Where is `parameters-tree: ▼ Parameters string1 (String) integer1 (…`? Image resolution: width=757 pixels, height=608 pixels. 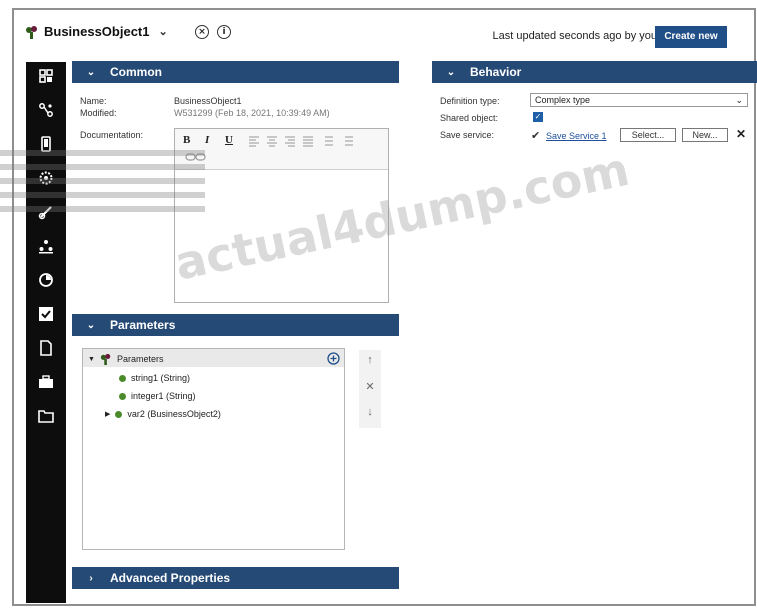 parameters-tree: ▼ Parameters string1 (String) integer1 (… is located at coordinates (213, 449).